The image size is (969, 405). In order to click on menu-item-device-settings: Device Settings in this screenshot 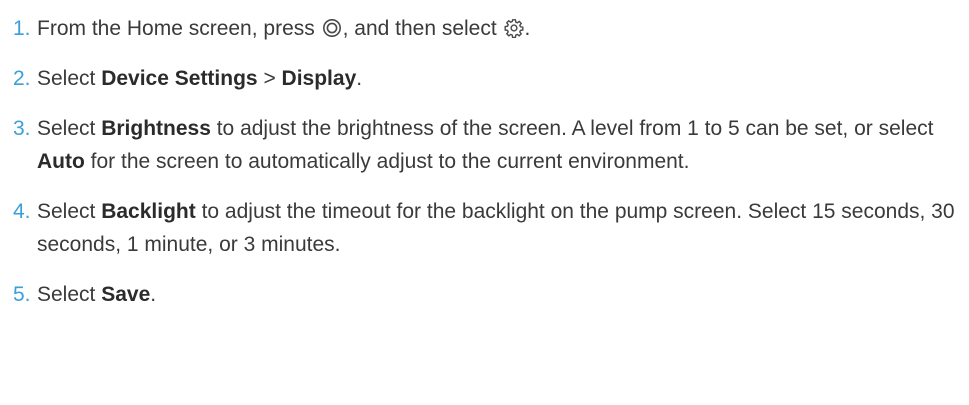, I will do `click(179, 78)`.